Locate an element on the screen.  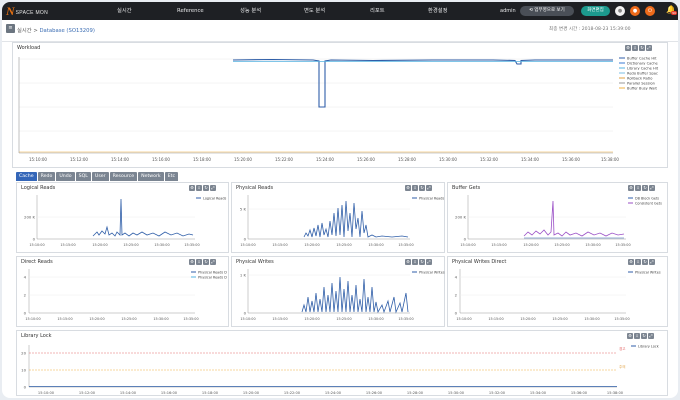
x-tick: 15:14:00 is located at coordinates (128, 393).